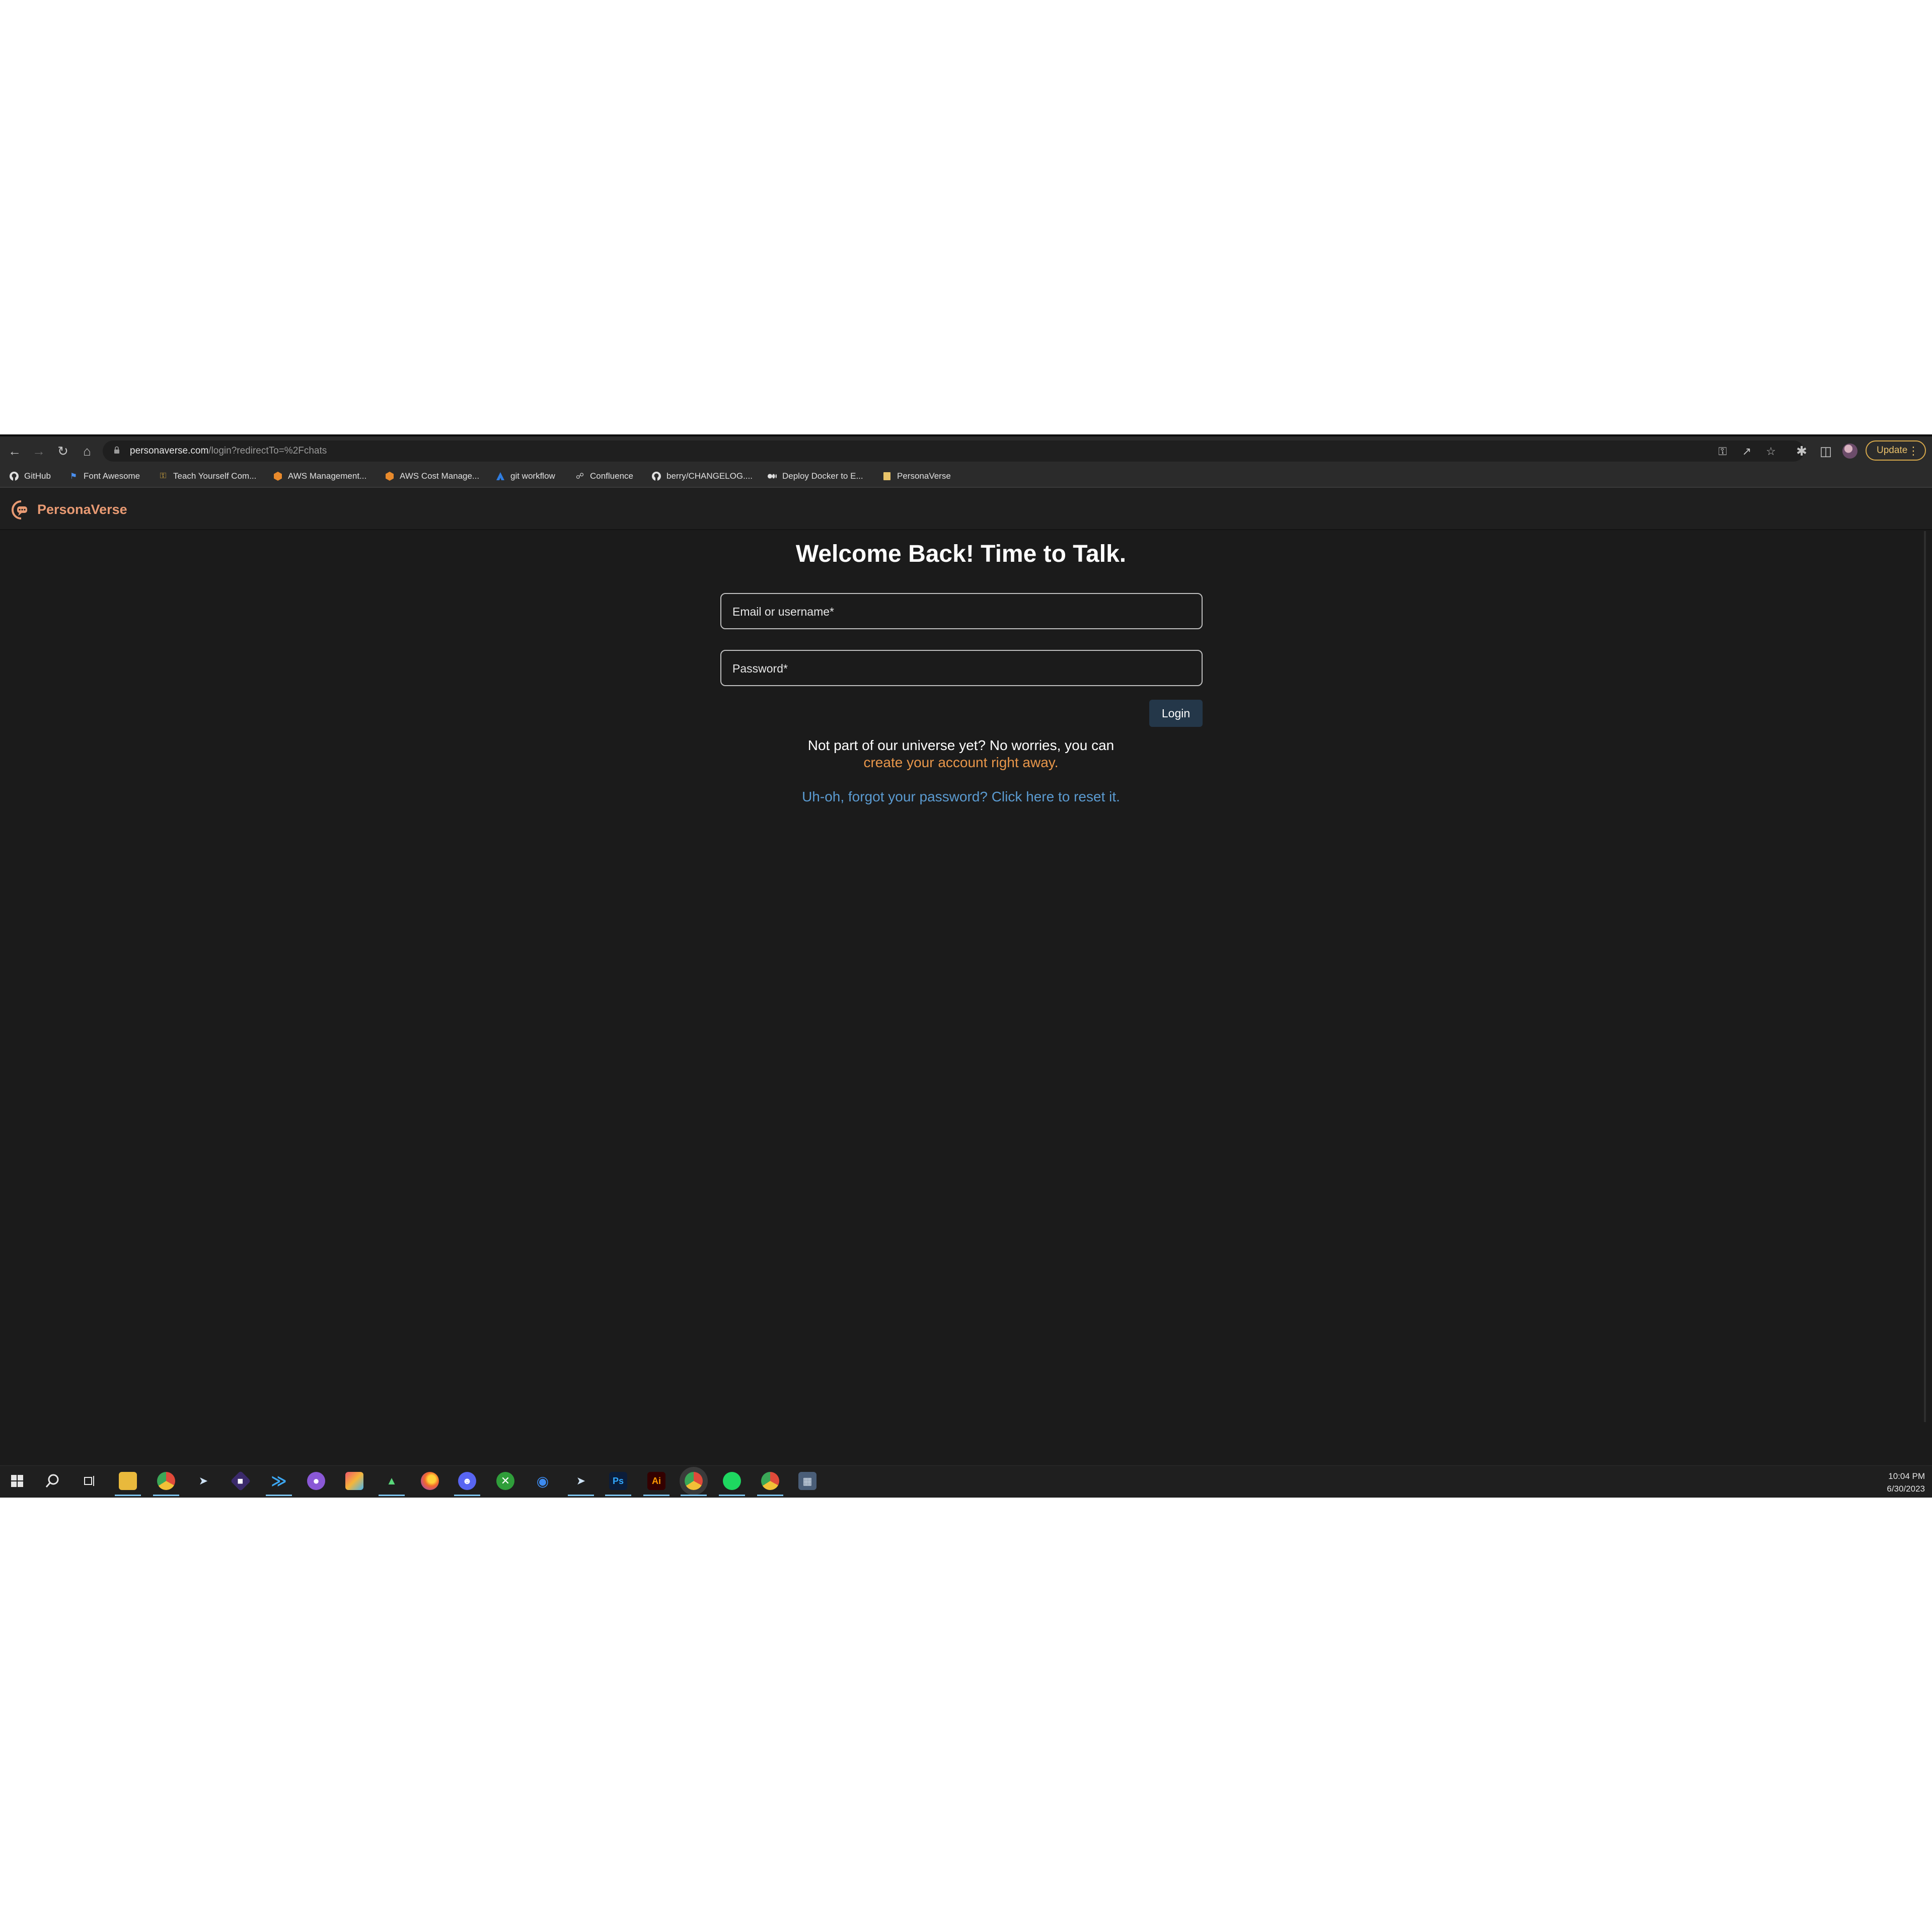 The image size is (1932, 1932). Describe the element at coordinates (467, 1484) in the screenshot. I see `discord-icon: ☻` at that location.